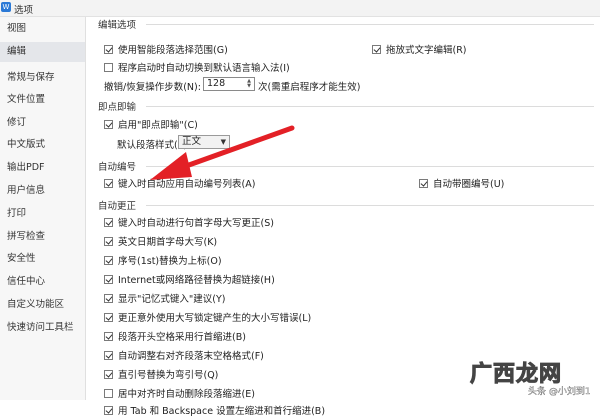 The image size is (600, 417). I want to click on checkbox, so click(108, 410).